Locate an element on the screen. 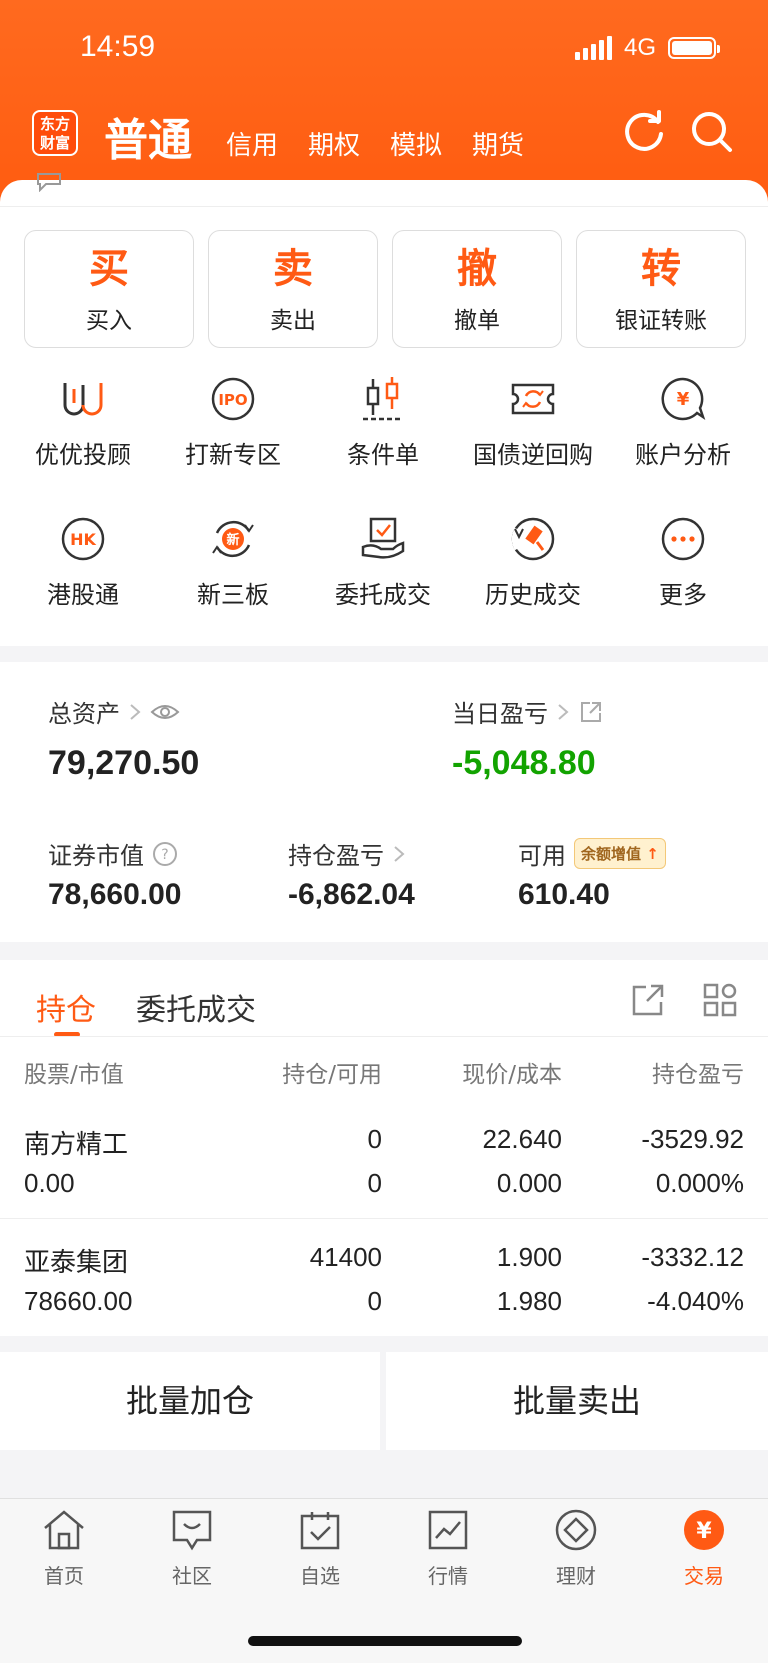 This screenshot has height=1663, width=768. function-orders-deals: 委托成交 is located at coordinates (383, 562).